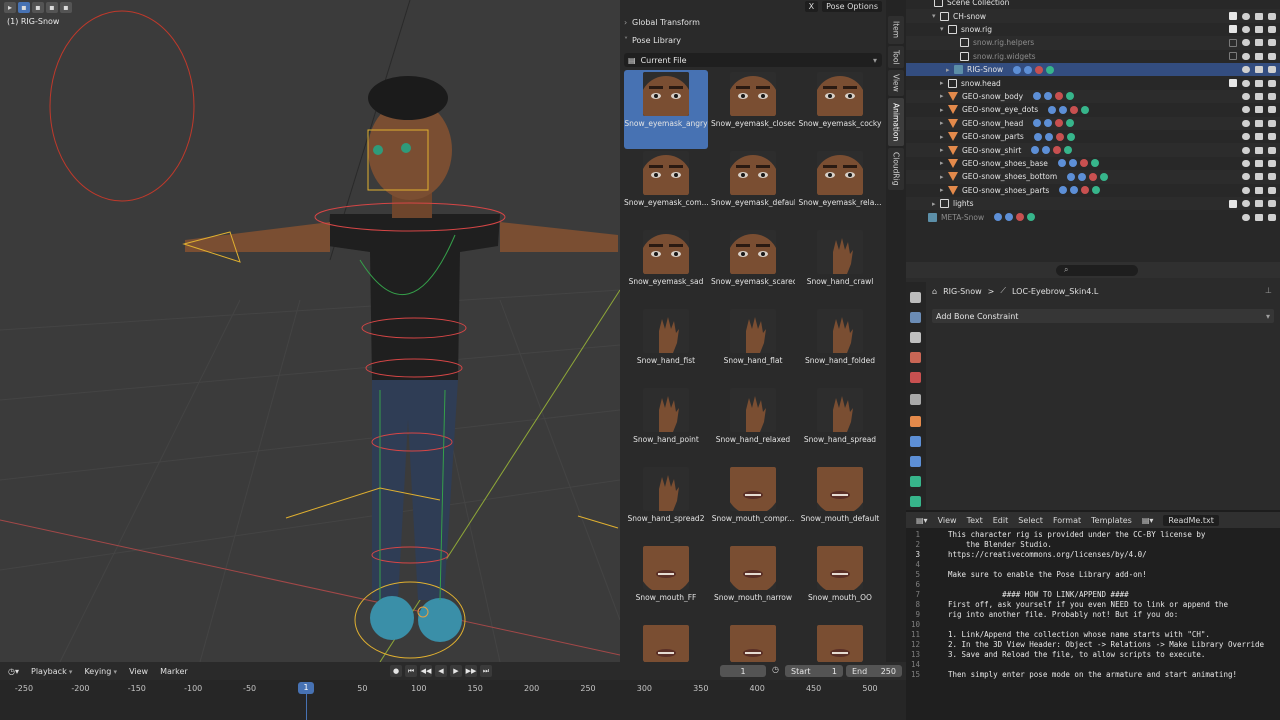  Describe the element at coordinates (471, 671) in the screenshot. I see `jump-keyframe-forward-icon: ▶▶` at that location.